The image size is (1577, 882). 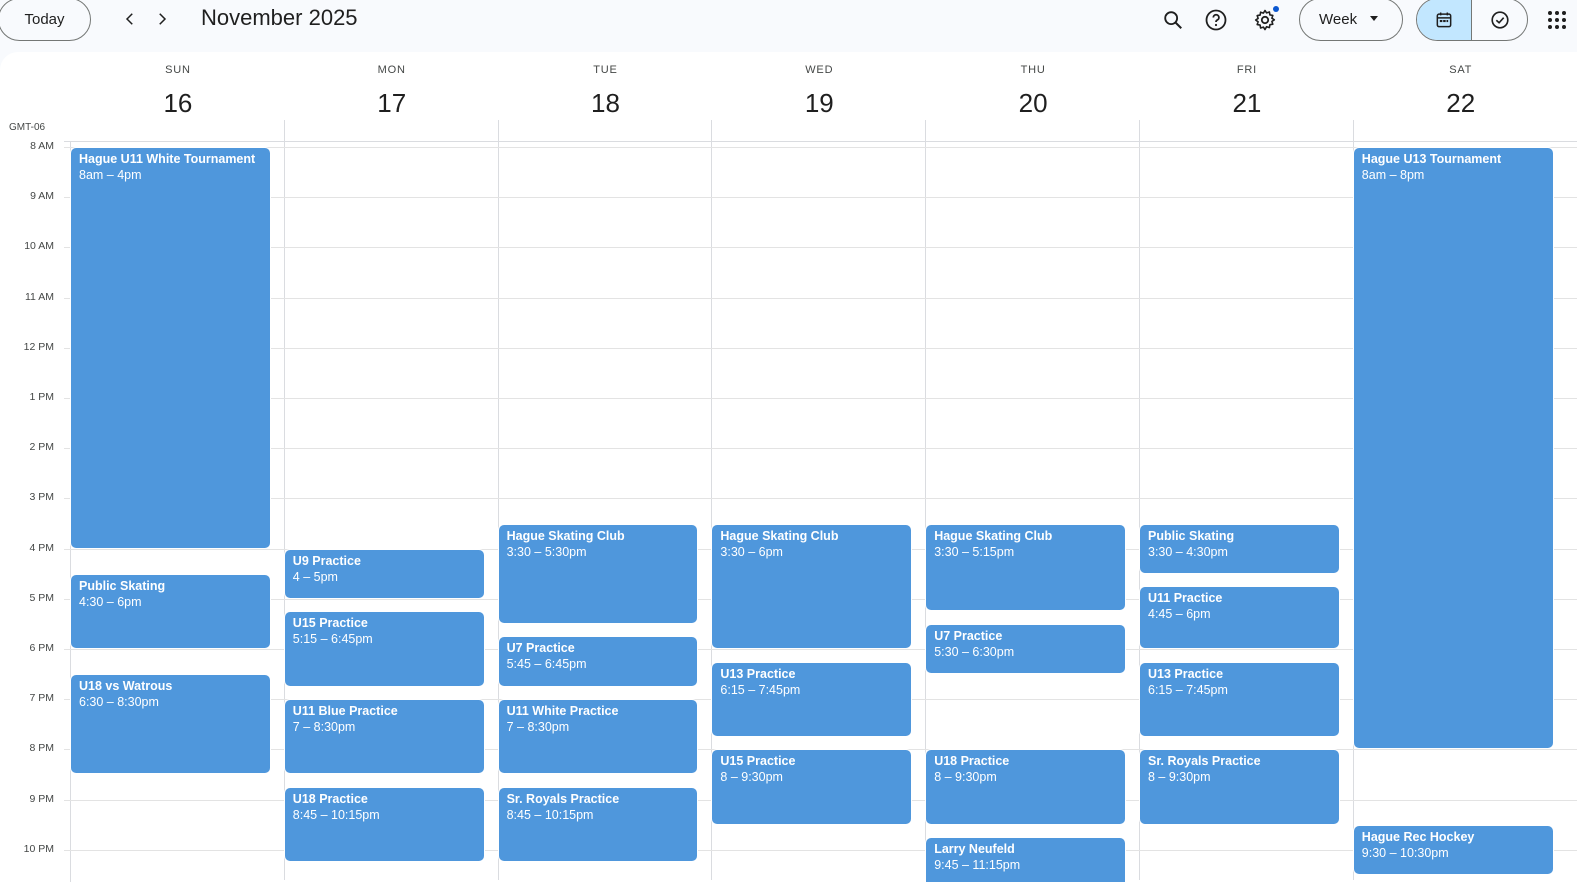 I want to click on event-title: Sr. Royals Practice, so click(x=1204, y=761).